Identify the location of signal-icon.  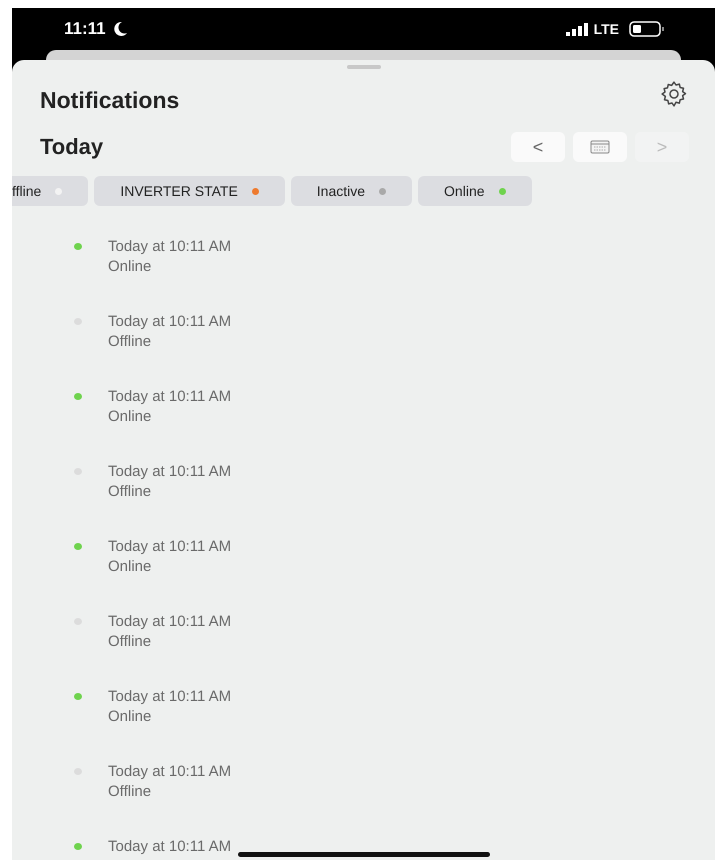
(577, 29).